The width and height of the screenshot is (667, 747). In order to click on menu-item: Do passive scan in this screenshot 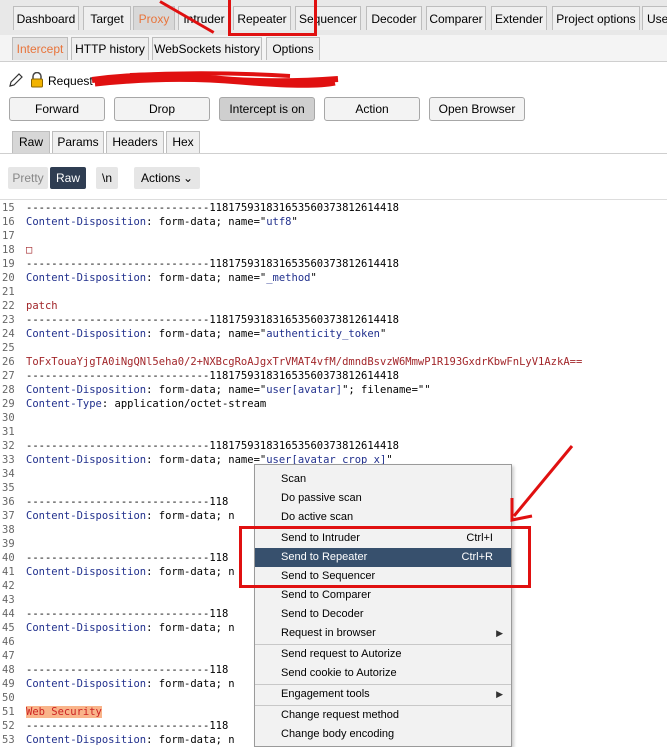, I will do `click(383, 498)`.